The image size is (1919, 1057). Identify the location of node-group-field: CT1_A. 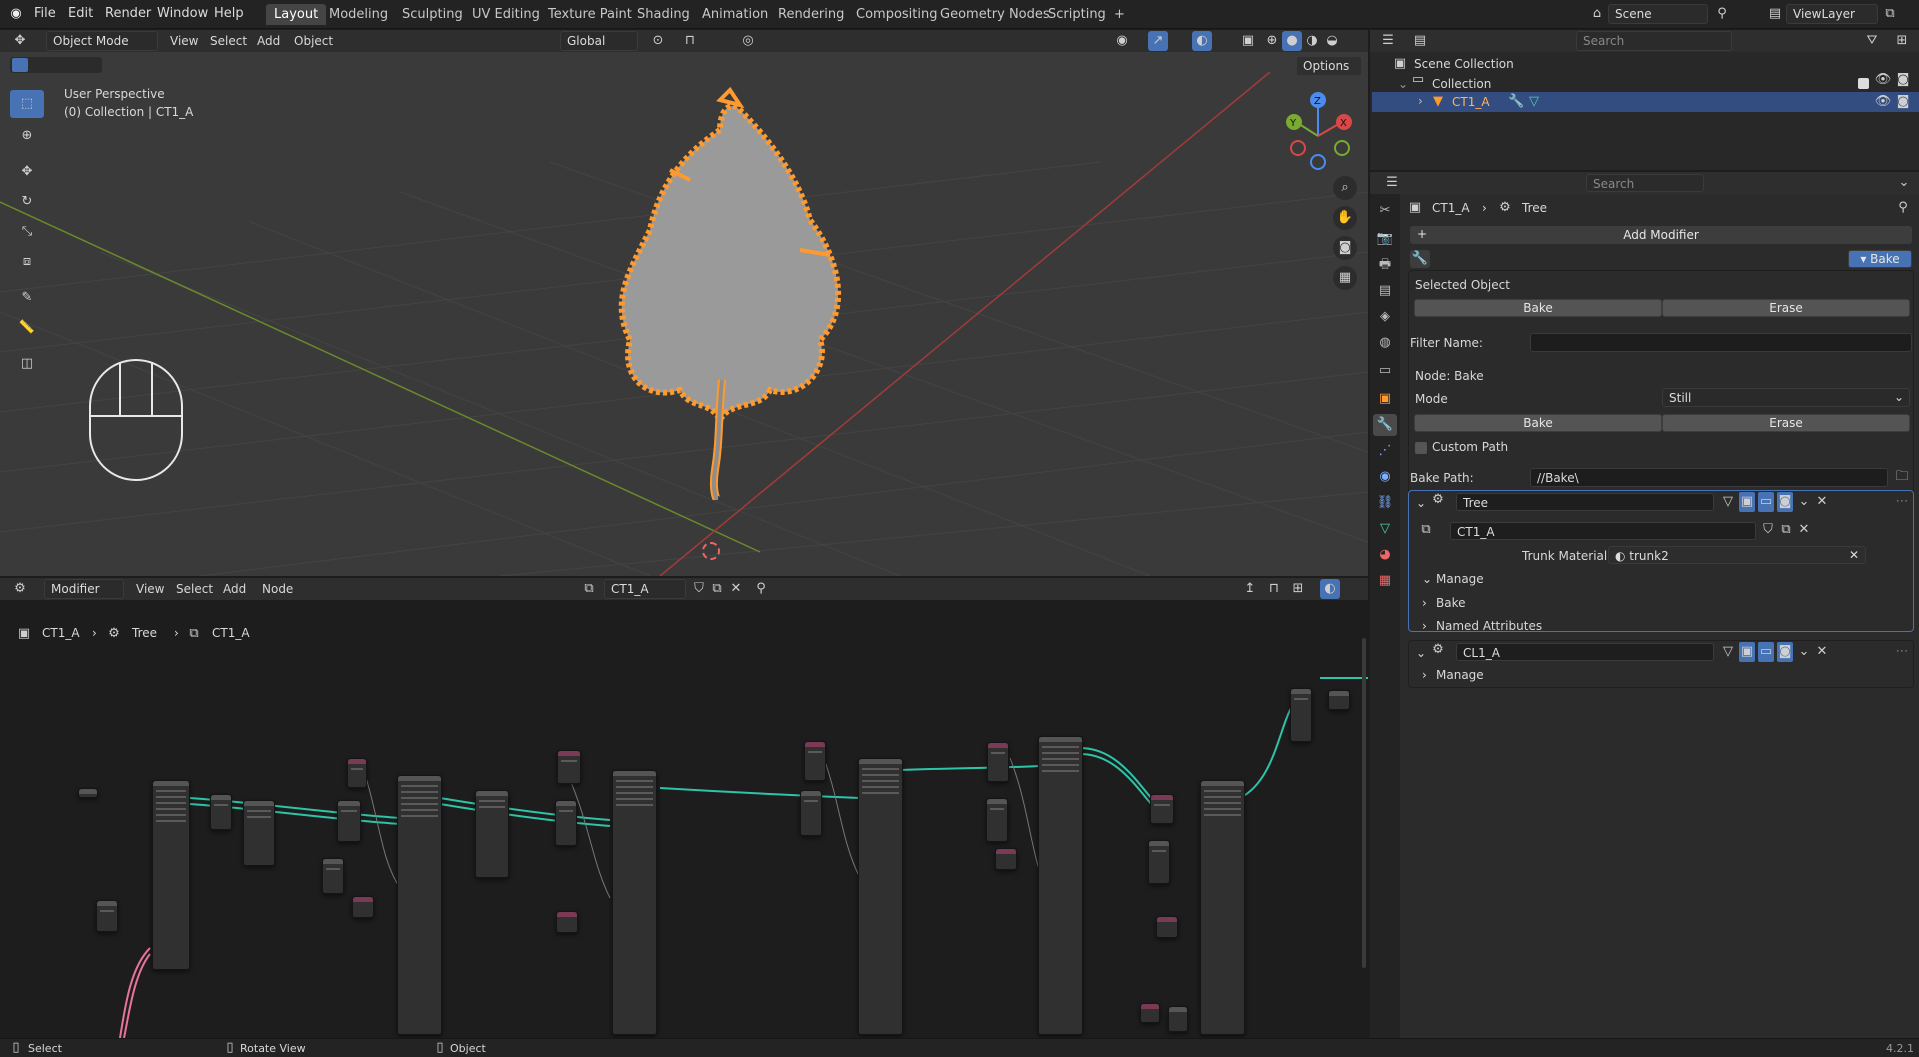
(1603, 531).